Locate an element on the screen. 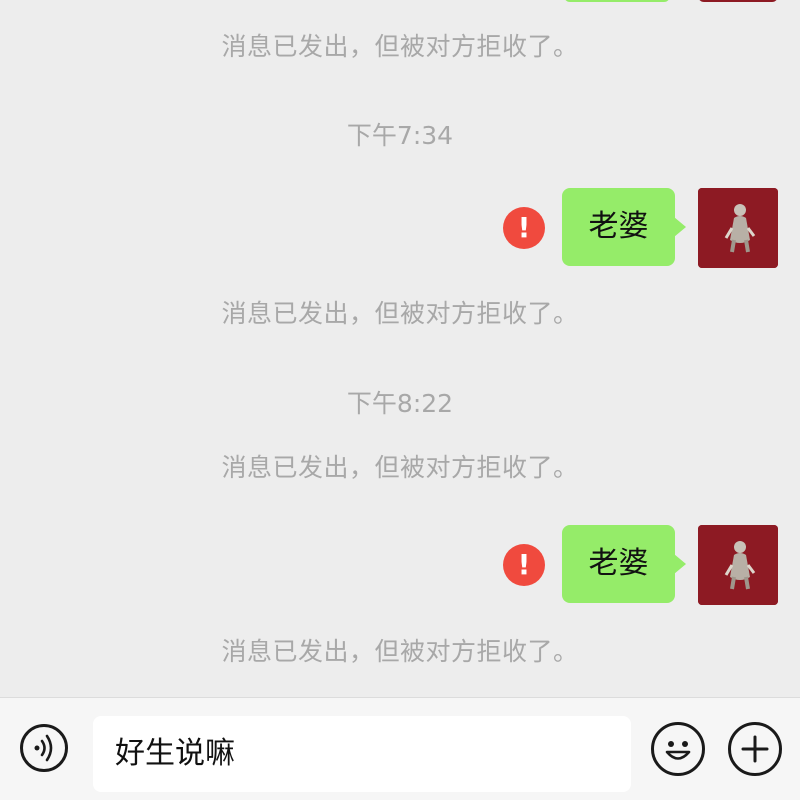  voice-icon is located at coordinates (43, 748).